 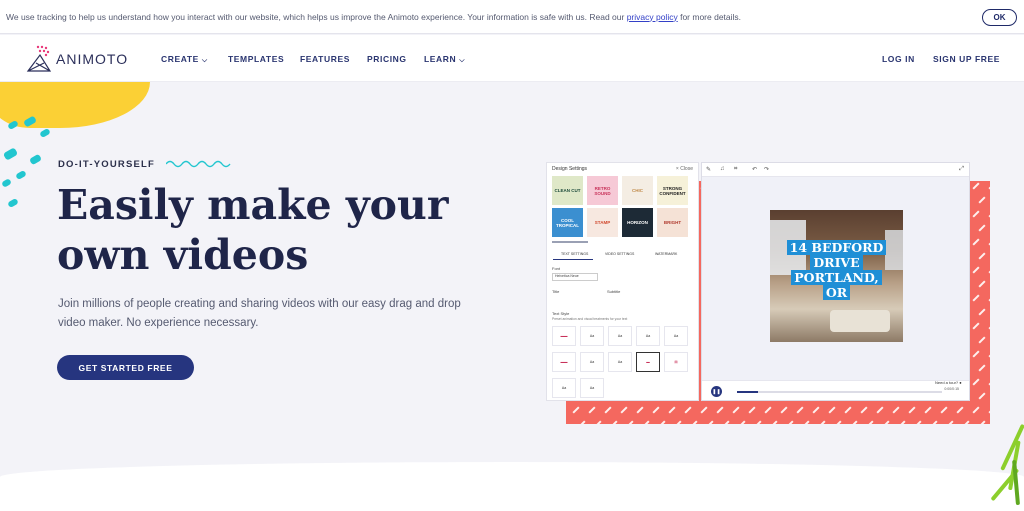 What do you see at coordinates (180, 59) in the screenshot?
I see `nav-create-label: CREATE` at bounding box center [180, 59].